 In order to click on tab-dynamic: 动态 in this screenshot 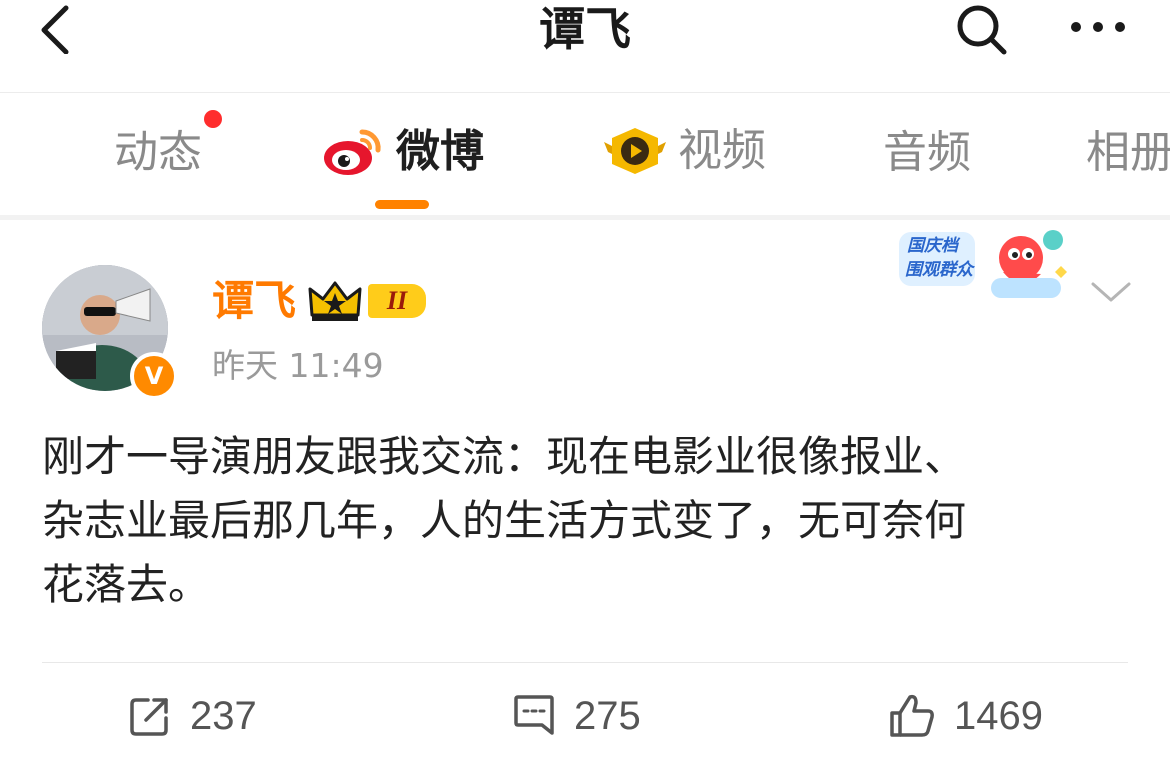, I will do `click(158, 153)`.